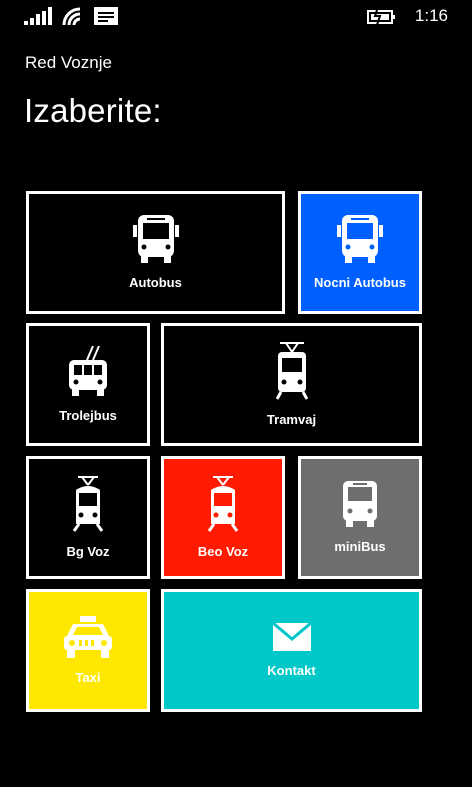 This screenshot has height=787, width=472. What do you see at coordinates (88, 415) in the screenshot?
I see `tile-label: Trolejbus` at bounding box center [88, 415].